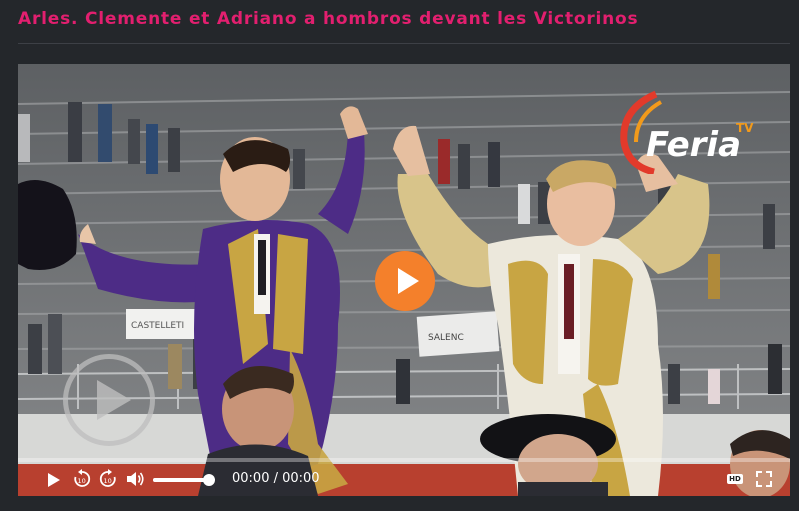 The height and width of the screenshot is (511, 799). What do you see at coordinates (276, 478) in the screenshot?
I see `time-display: 00:00 / 00:00` at bounding box center [276, 478].